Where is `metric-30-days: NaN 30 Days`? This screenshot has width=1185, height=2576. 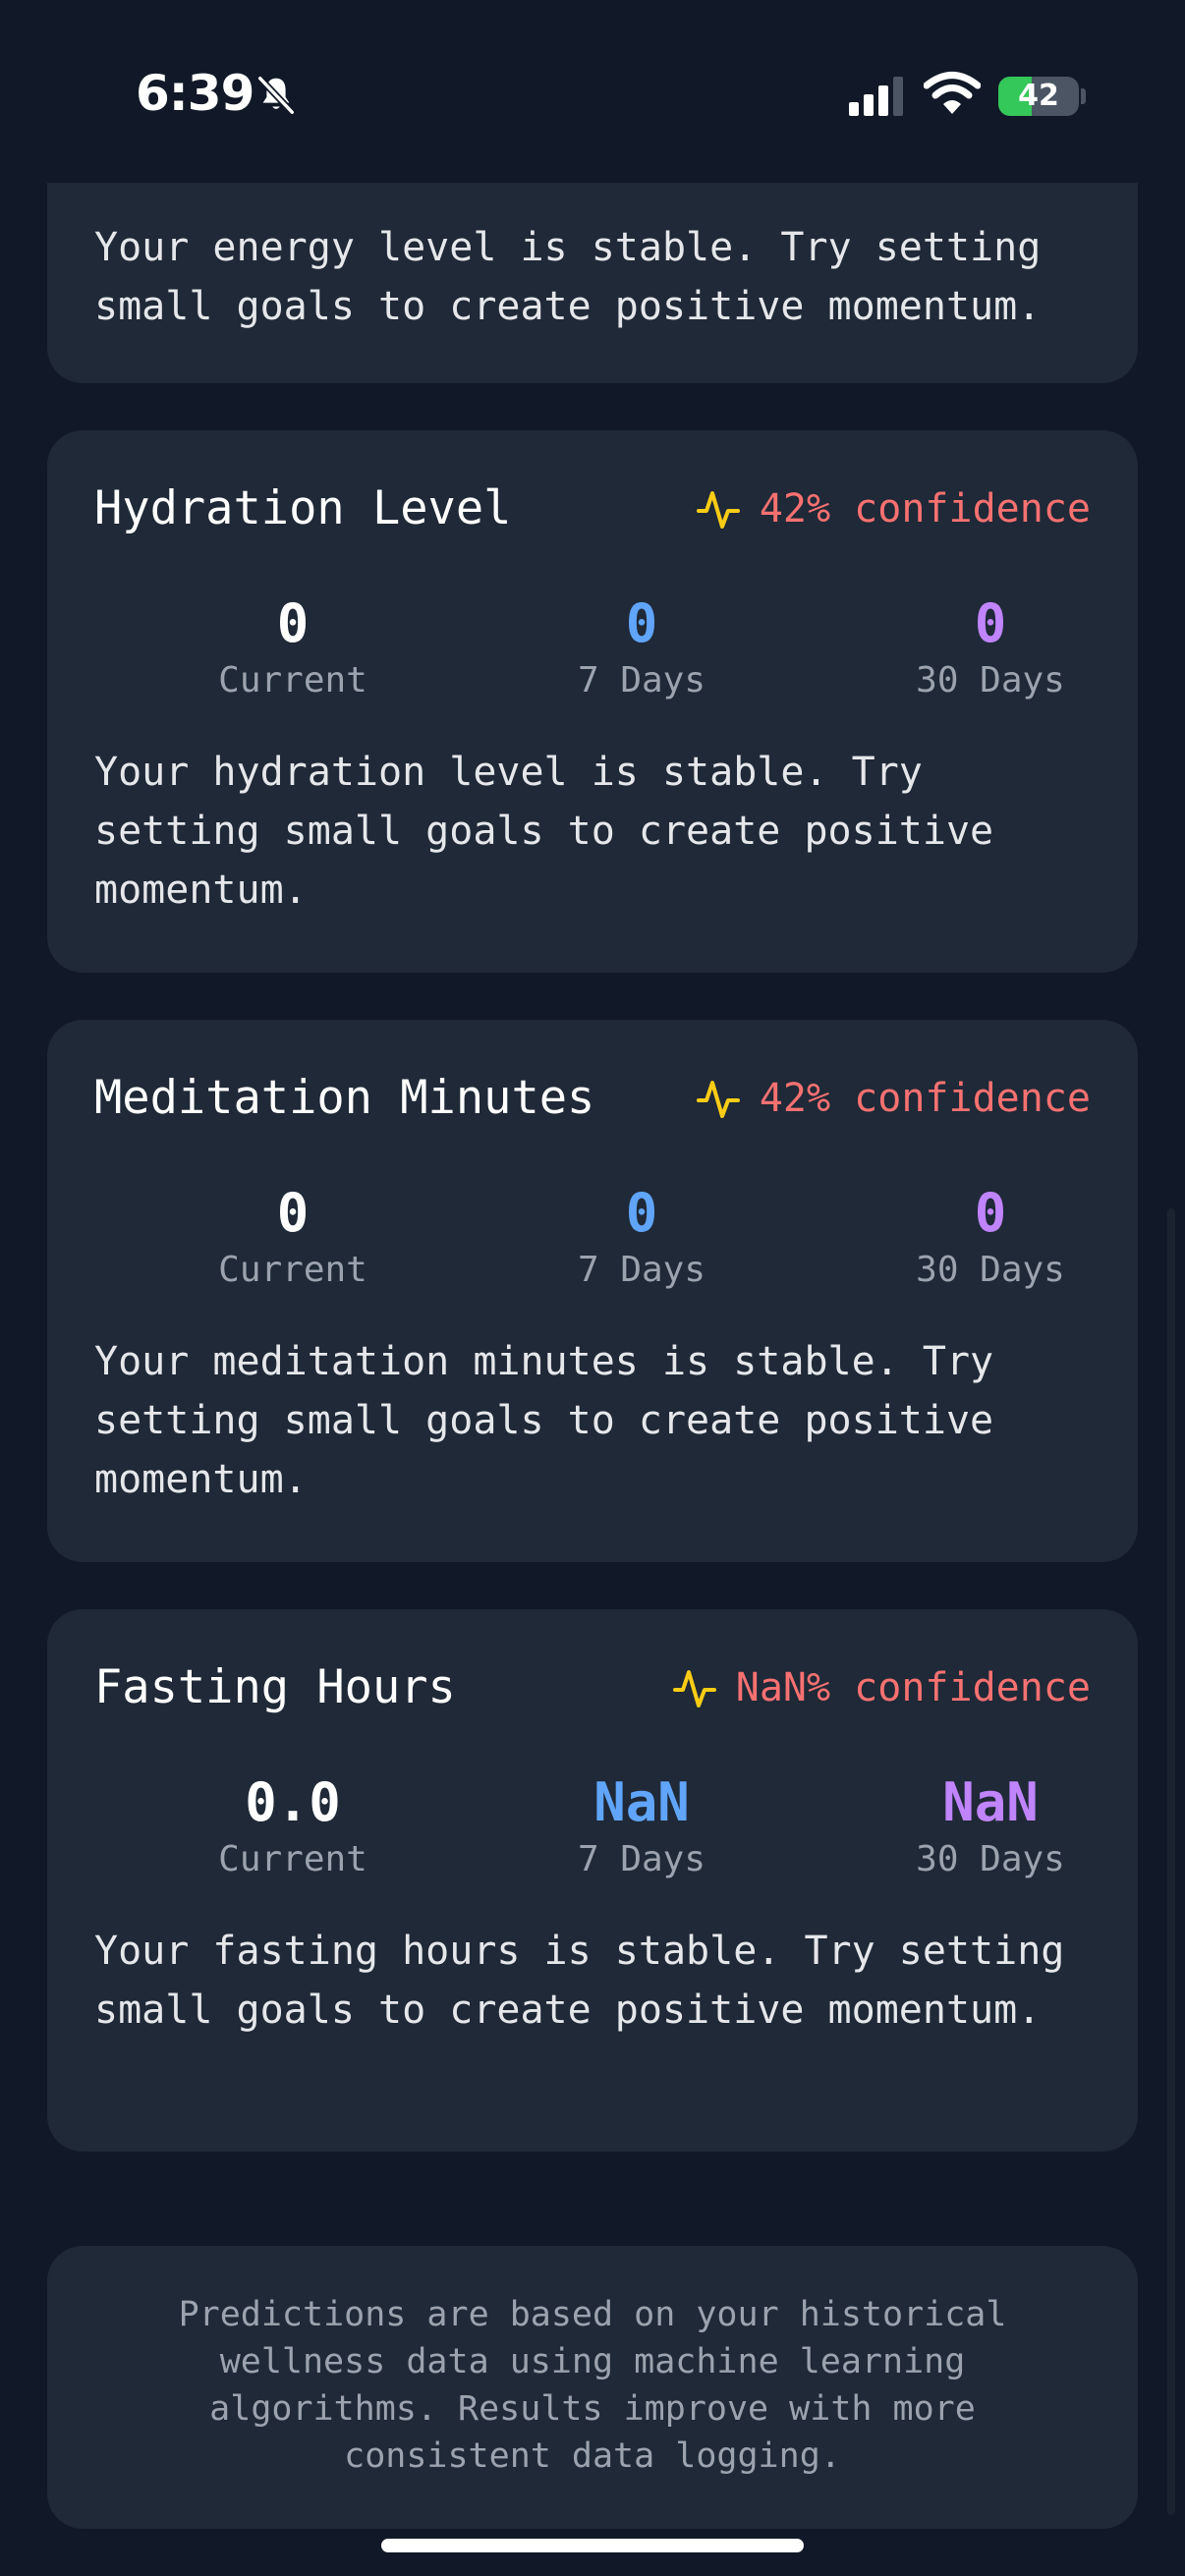 metric-30-days: NaN 30 Days is located at coordinates (991, 1827).